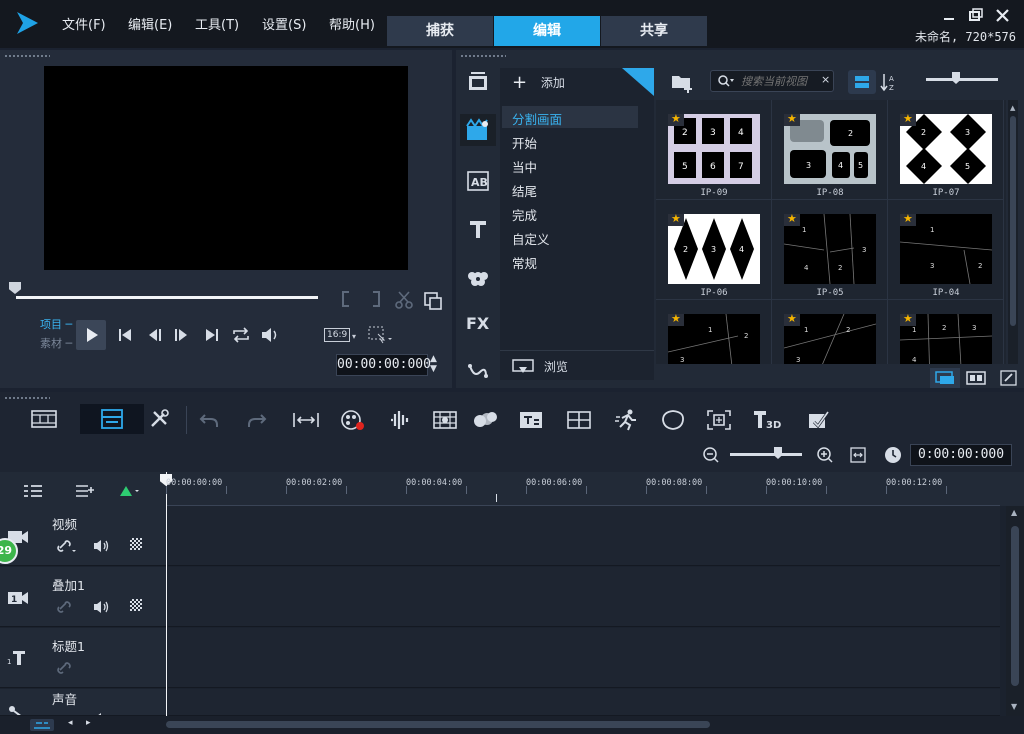  What do you see at coordinates (719, 420) in the screenshot?
I see `pan-zoom-button` at bounding box center [719, 420].